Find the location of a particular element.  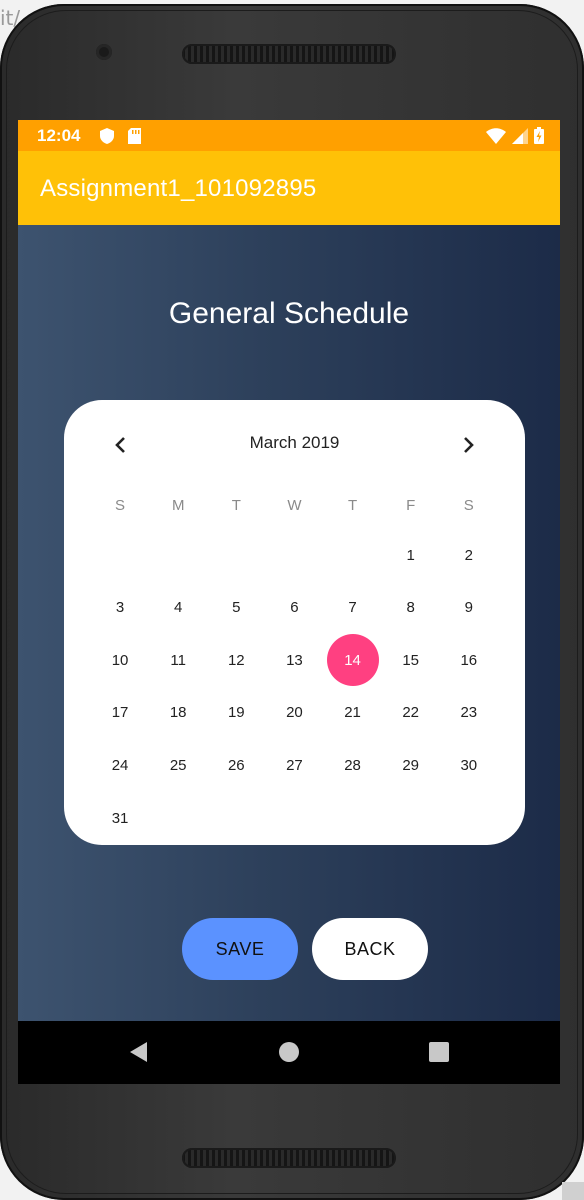

calendar-day: 19 is located at coordinates (236, 713).